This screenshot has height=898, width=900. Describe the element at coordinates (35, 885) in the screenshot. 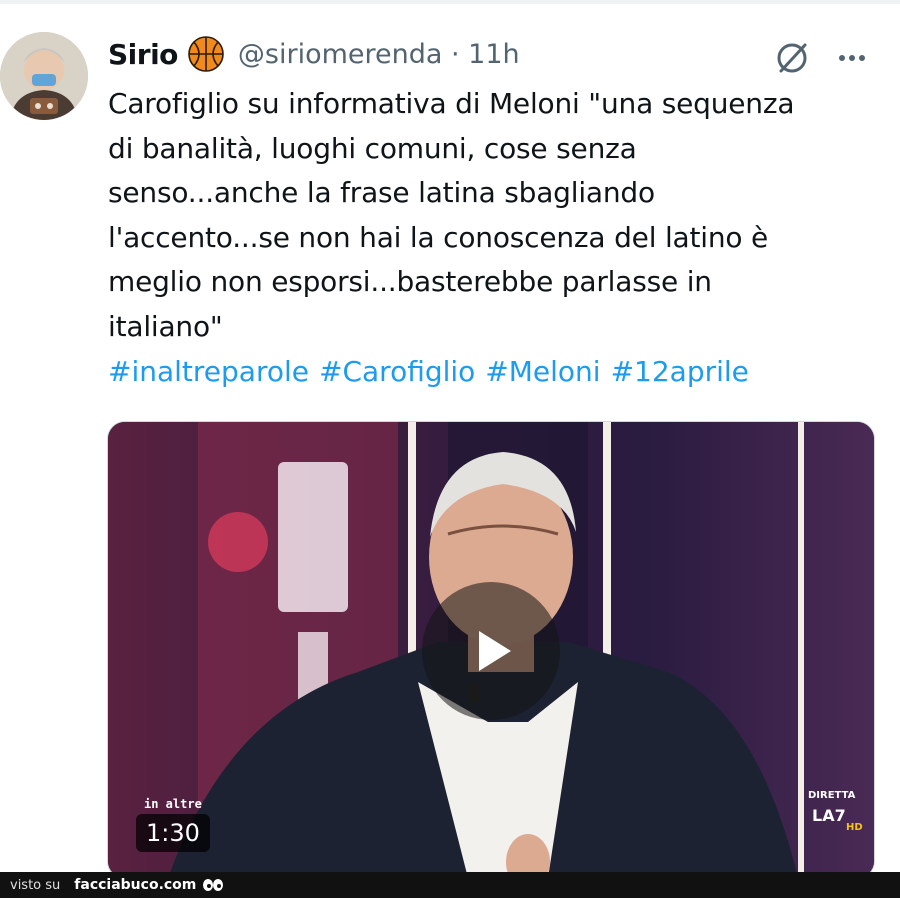

I see `watermark-prefix: visto su` at that location.